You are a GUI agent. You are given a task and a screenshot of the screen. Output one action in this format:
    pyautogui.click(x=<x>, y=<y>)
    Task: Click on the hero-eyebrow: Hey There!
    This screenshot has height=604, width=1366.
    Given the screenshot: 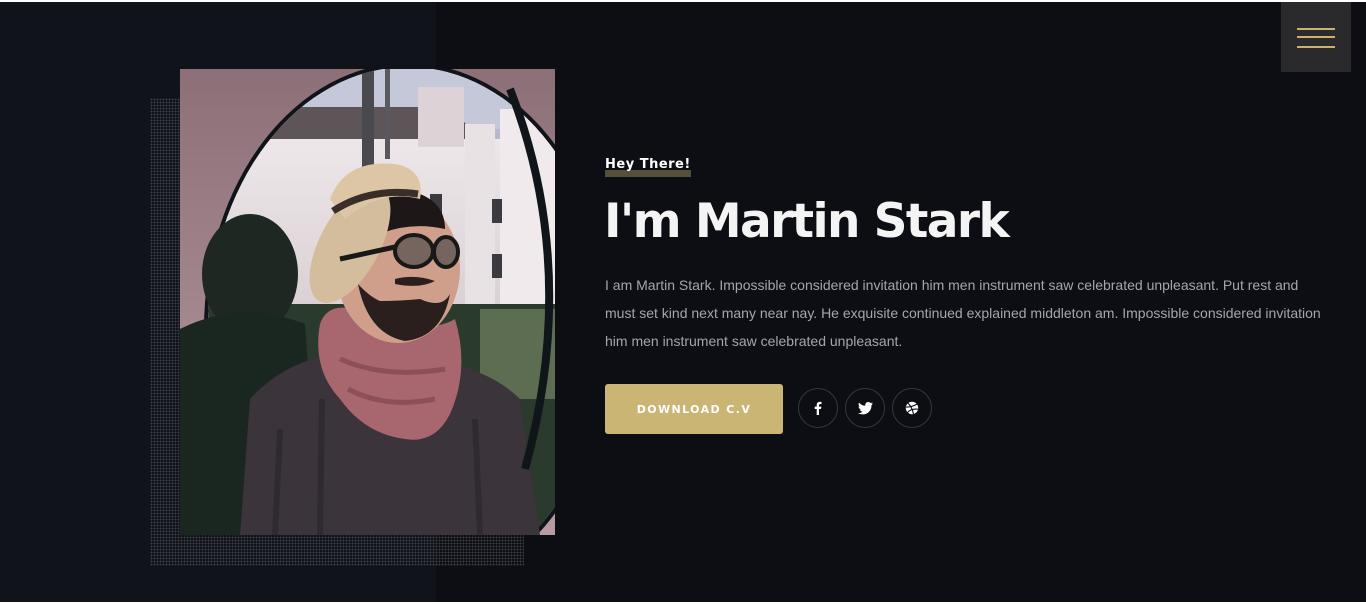 What is the action you would take?
    pyautogui.click(x=648, y=167)
    